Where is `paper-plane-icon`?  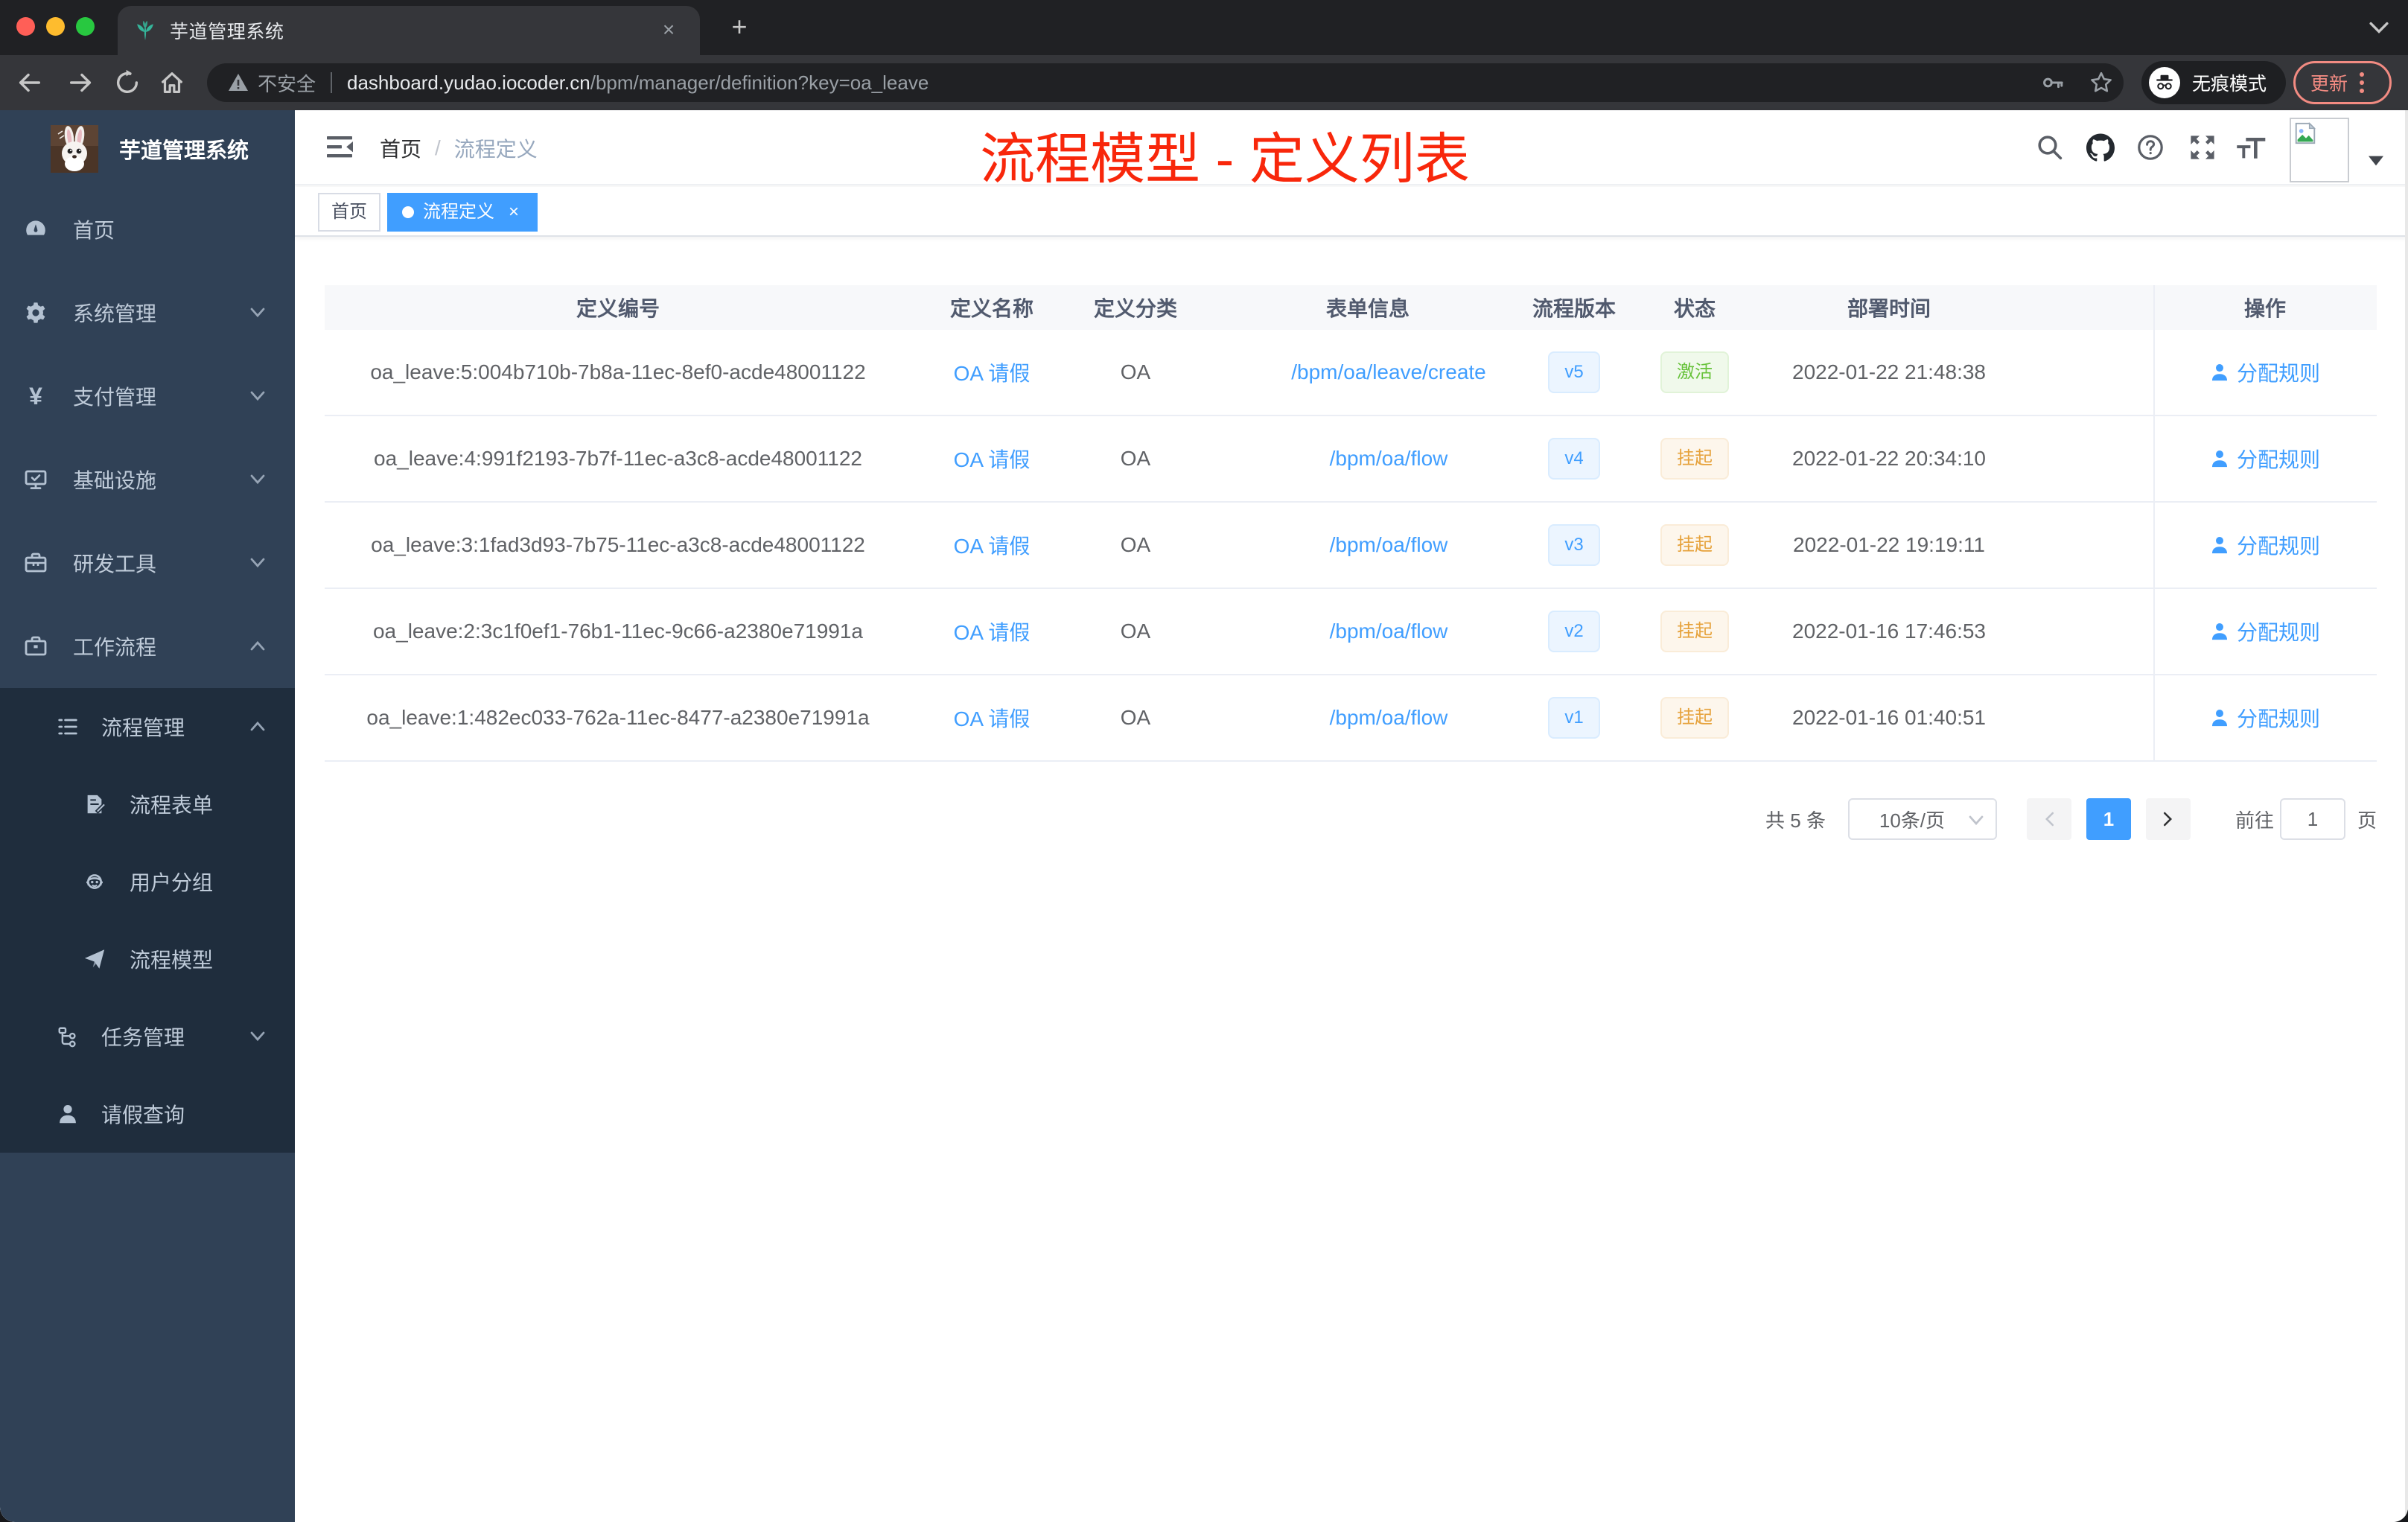 paper-plane-icon is located at coordinates (94, 959).